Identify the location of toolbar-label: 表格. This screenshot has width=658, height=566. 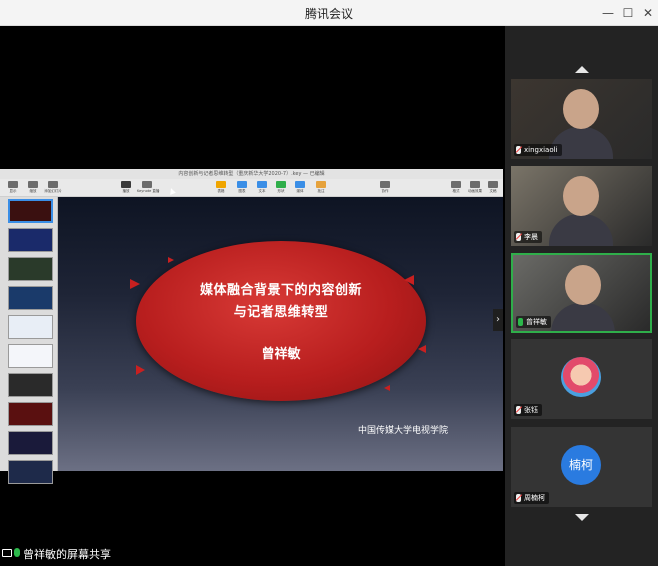
(221, 191).